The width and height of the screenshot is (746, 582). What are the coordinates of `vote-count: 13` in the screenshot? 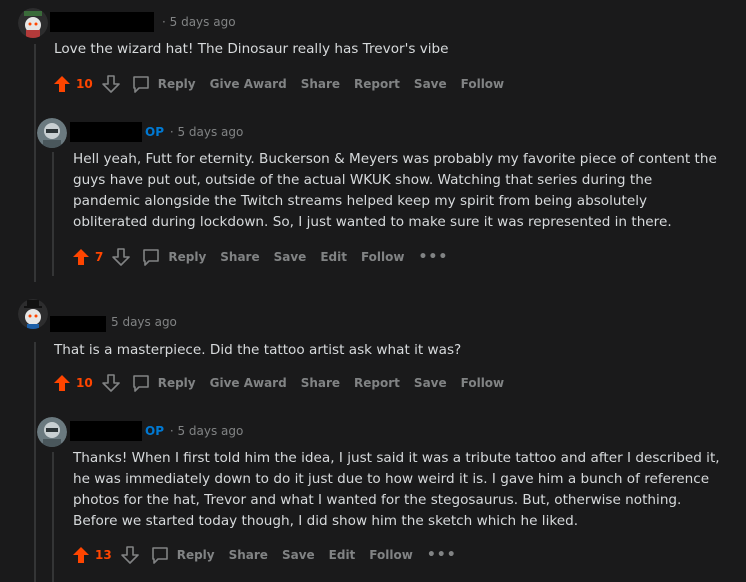 It's located at (103, 555).